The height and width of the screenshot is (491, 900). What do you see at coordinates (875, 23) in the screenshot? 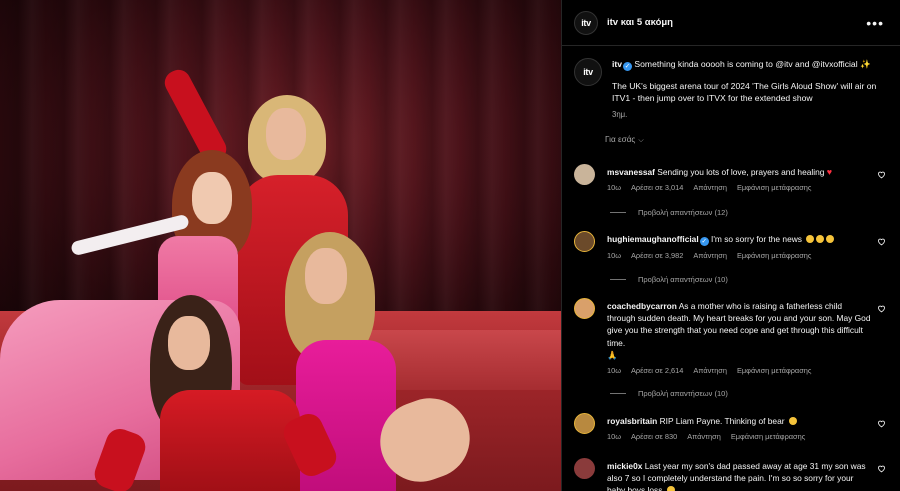
I see `more-options-icon: •••` at bounding box center [875, 23].